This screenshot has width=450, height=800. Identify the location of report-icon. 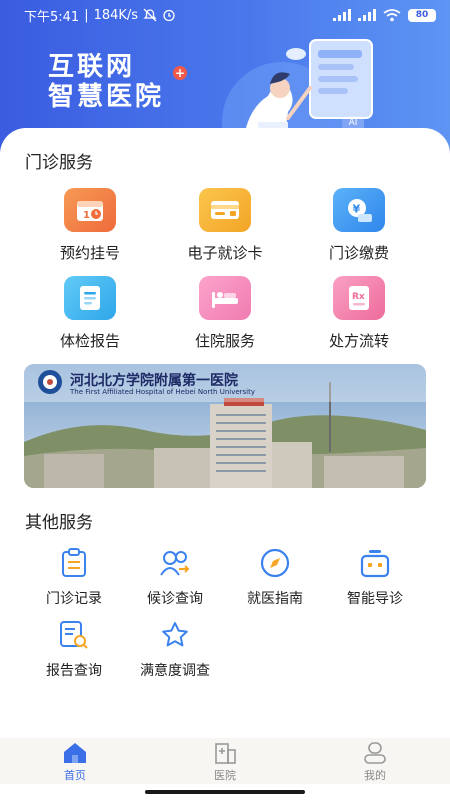
(90, 298).